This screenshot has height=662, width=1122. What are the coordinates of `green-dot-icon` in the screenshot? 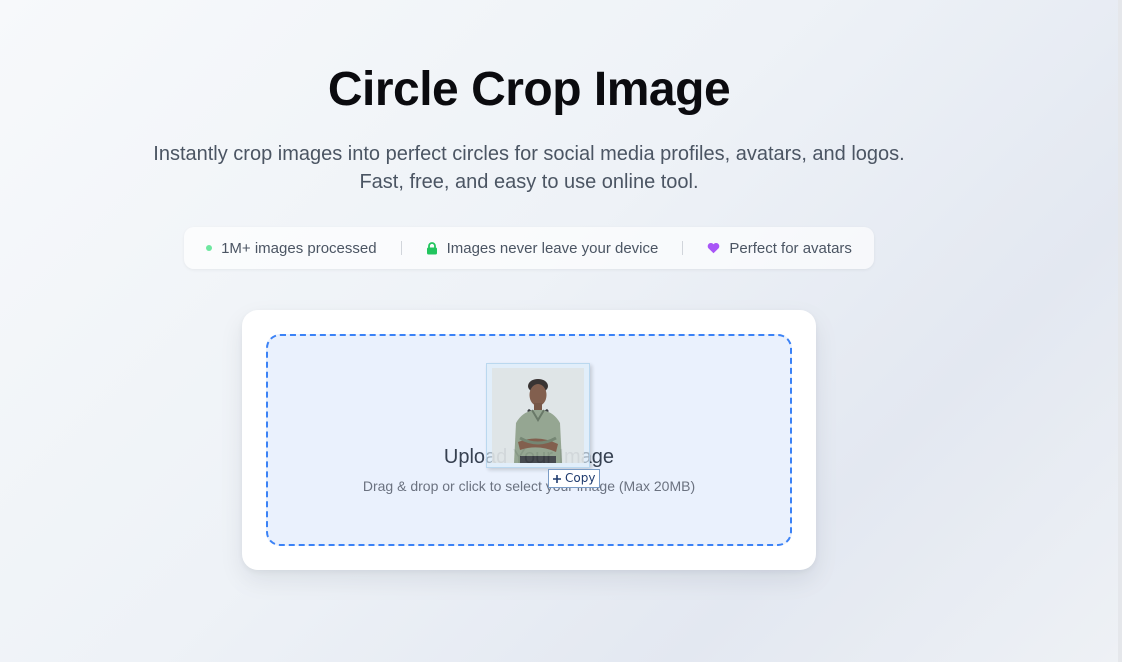 It's located at (209, 248).